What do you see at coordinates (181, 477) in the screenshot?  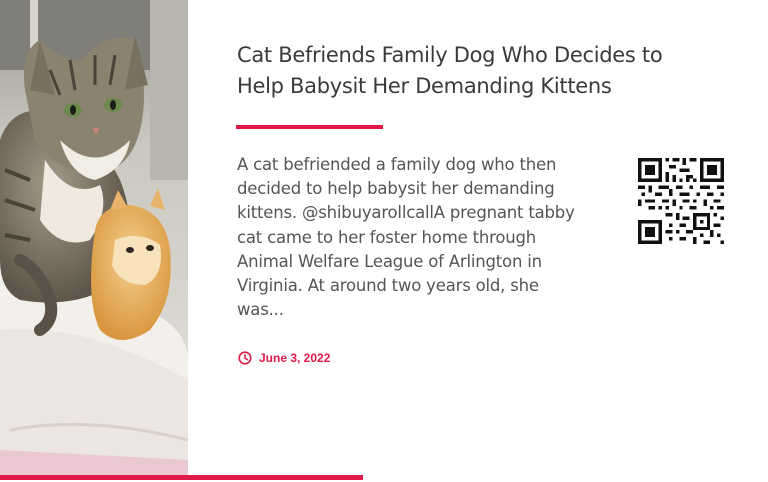 I see `bottom-accent-bar` at bounding box center [181, 477].